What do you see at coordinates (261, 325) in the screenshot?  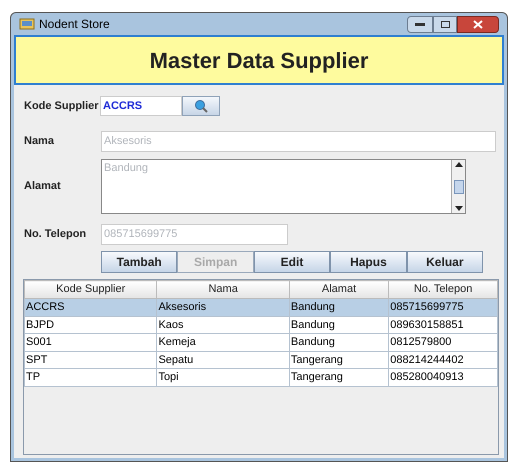 I see `table-row: BJPD Kaos Bandung 089630158851` at bounding box center [261, 325].